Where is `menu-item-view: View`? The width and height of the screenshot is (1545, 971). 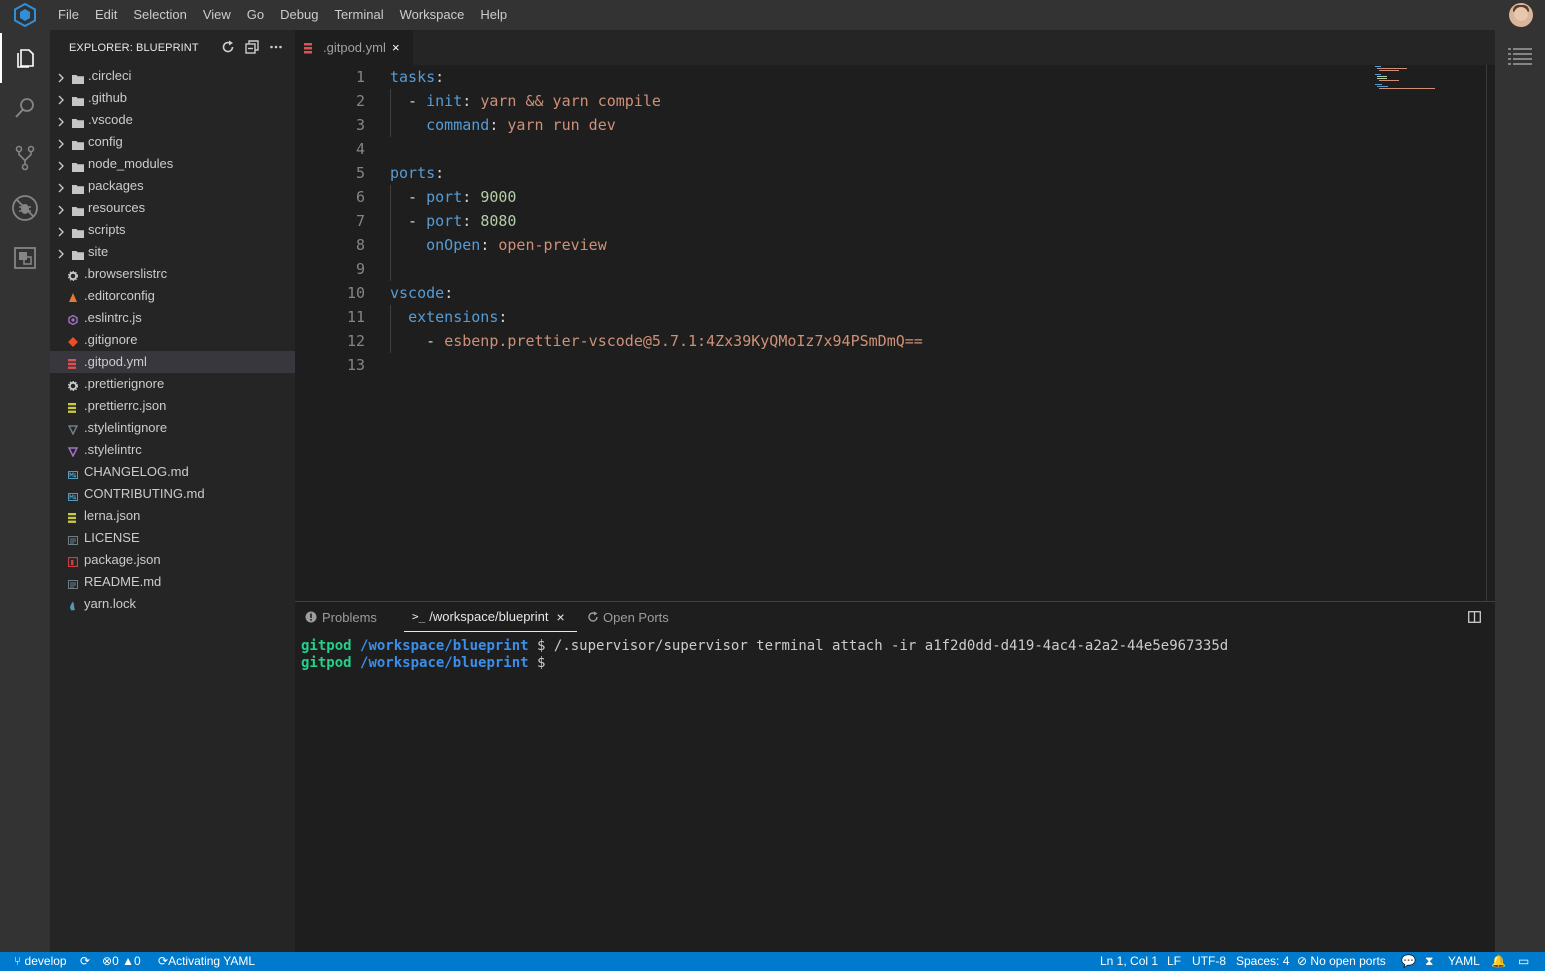
menu-item-view: View is located at coordinates (217, 15).